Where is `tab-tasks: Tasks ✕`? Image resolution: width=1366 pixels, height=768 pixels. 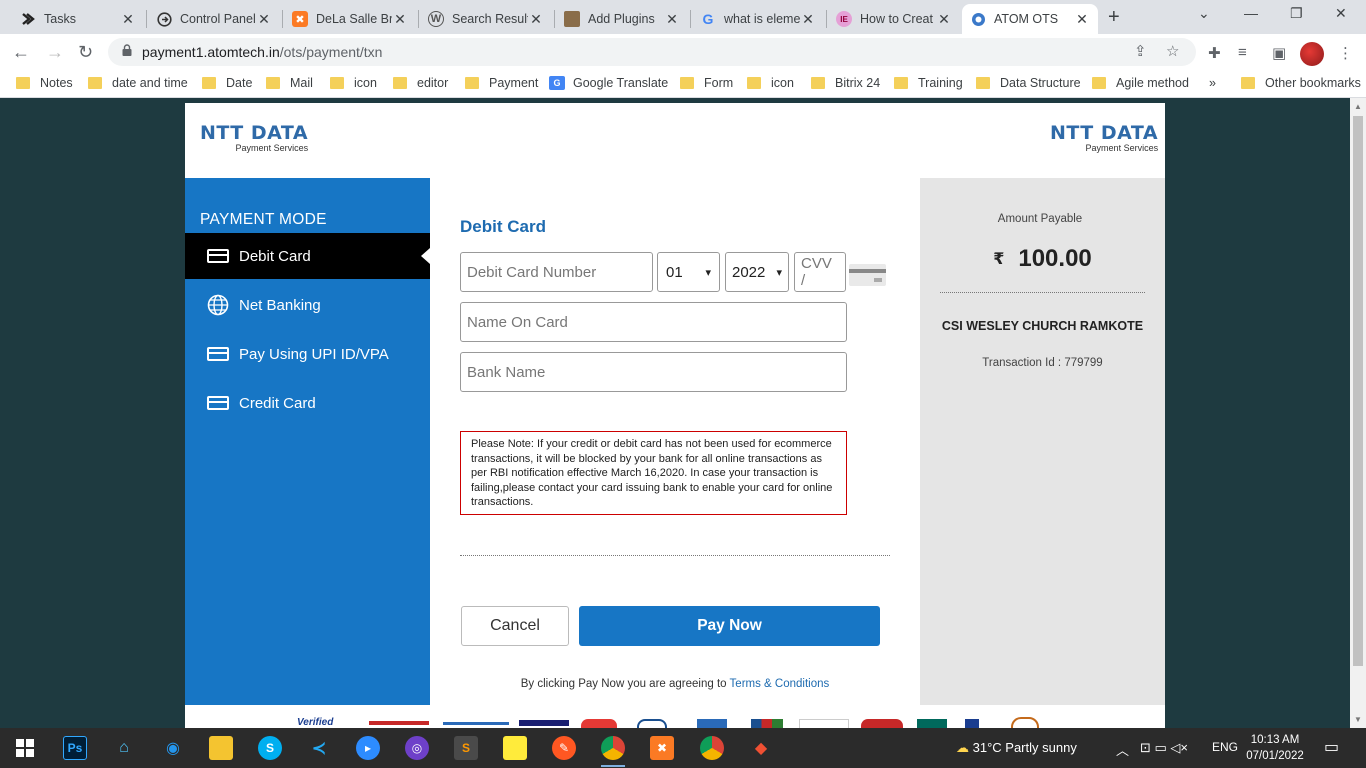
tab-tasks: Tasks ✕ is located at coordinates (78, 19).